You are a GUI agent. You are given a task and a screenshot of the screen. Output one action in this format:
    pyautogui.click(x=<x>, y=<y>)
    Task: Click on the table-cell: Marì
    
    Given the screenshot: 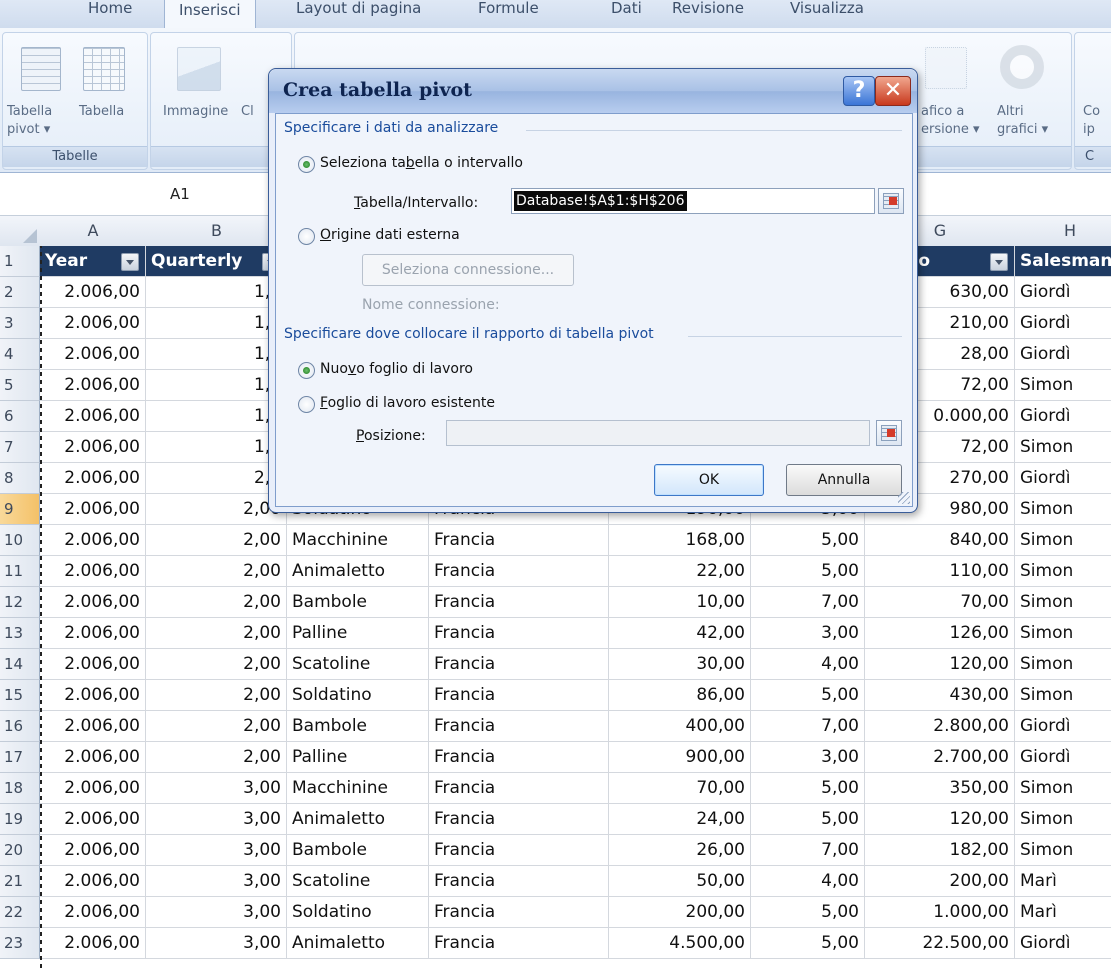 What is the action you would take?
    pyautogui.click(x=1063, y=881)
    